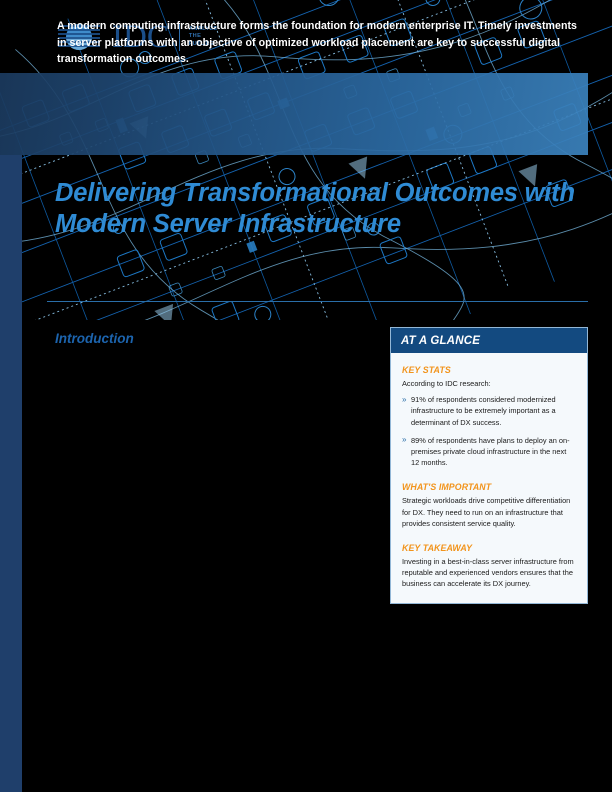 The height and width of the screenshot is (792, 612). What do you see at coordinates (294, 114) in the screenshot?
I see `summary-banner` at bounding box center [294, 114].